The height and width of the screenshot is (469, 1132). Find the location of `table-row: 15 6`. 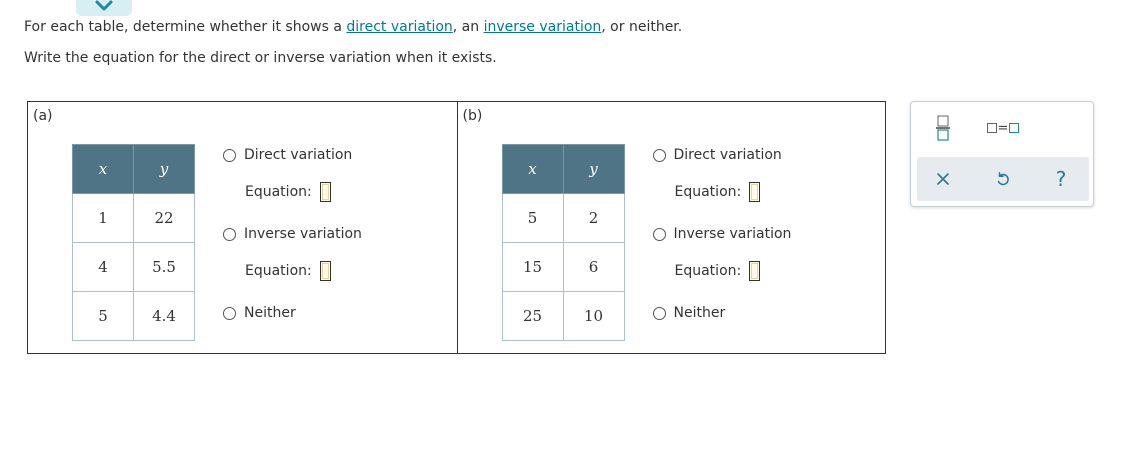

table-row: 15 6 is located at coordinates (563, 267).